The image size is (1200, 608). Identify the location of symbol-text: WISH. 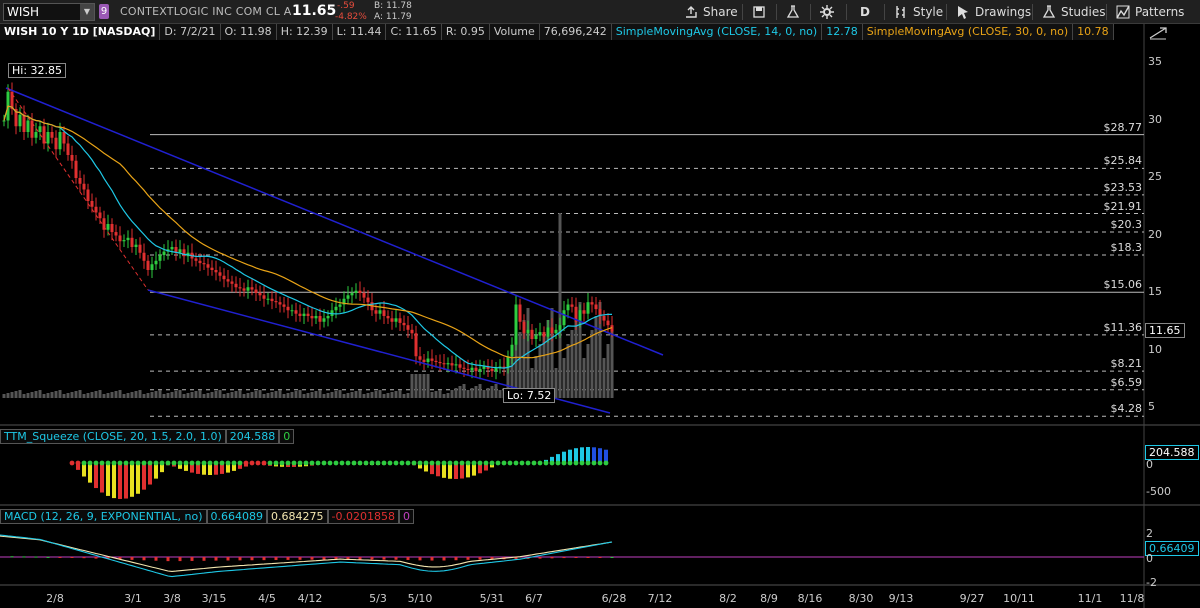
(23, 12).